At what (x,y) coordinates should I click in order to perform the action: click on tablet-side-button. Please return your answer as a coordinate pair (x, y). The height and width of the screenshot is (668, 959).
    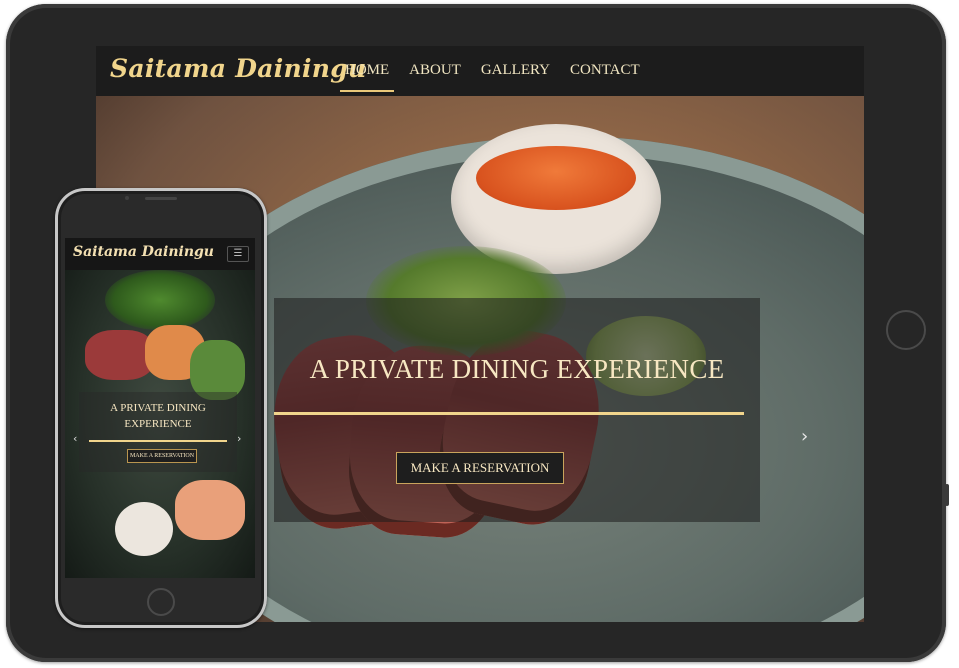
    Looking at the image, I should click on (947, 495).